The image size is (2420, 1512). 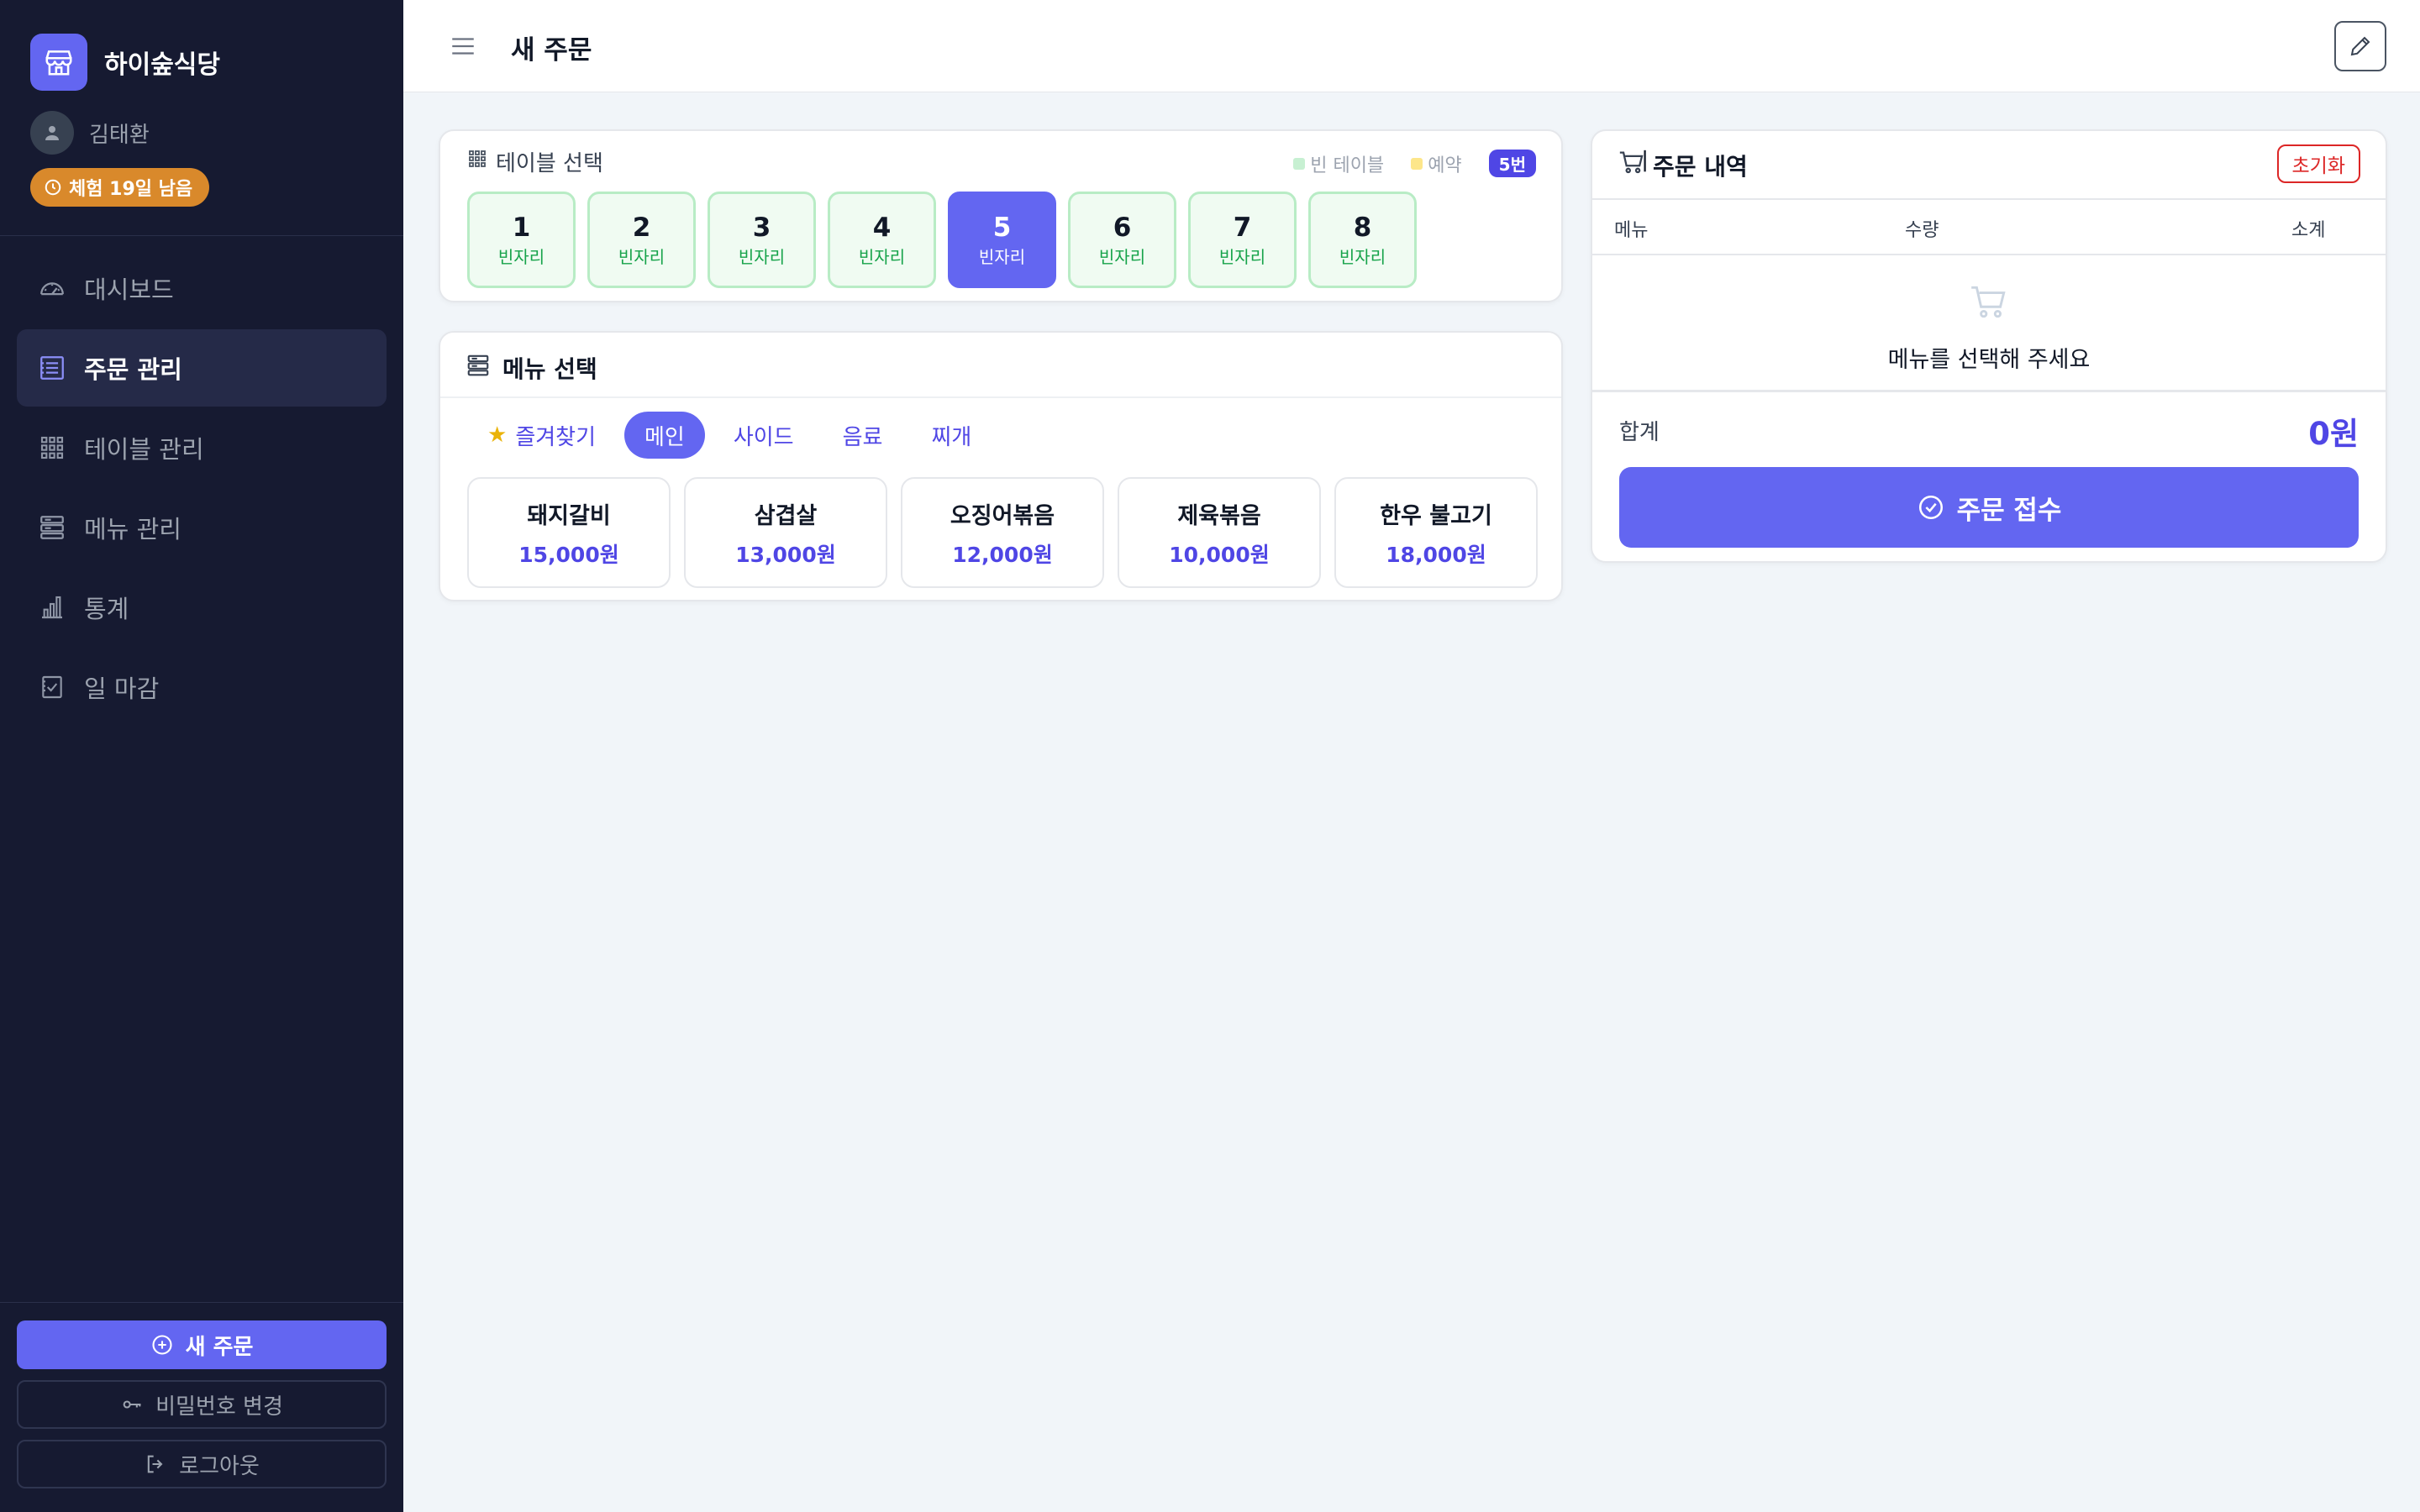 I want to click on sidebar-nav: 대시보드 주문 관리 테이블 관리 메뉴 관리 통계 일 마감, so click(x=202, y=488).